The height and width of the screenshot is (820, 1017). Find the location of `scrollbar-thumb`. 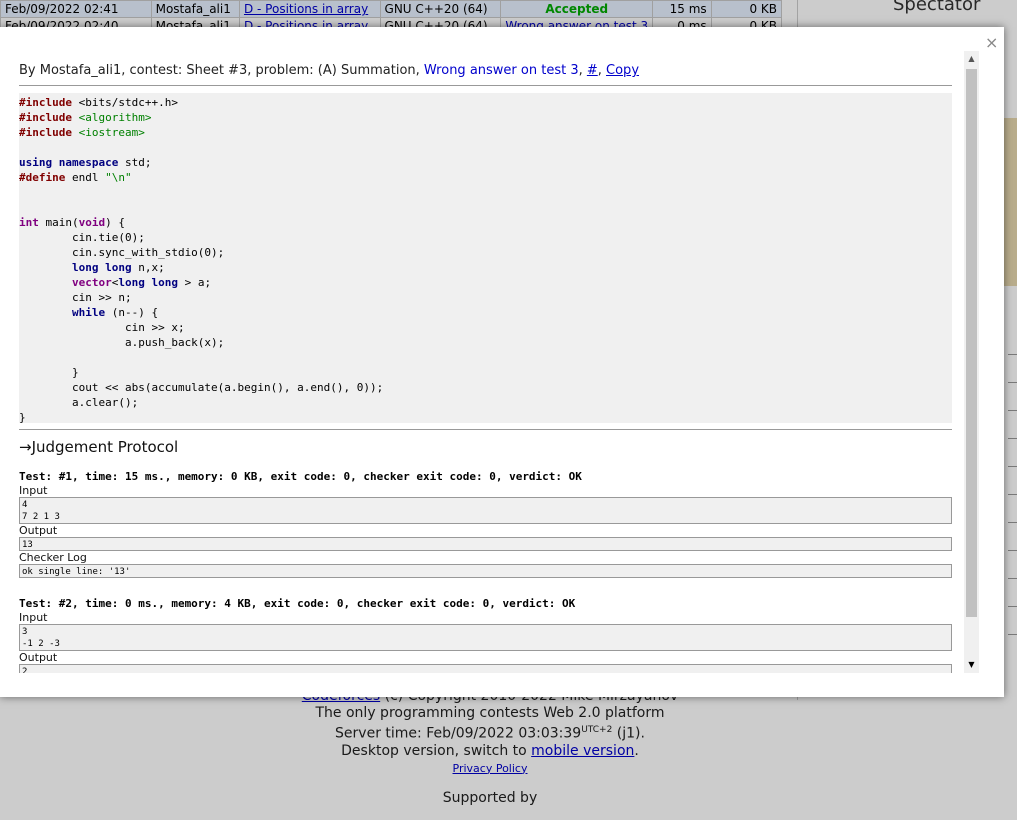

scrollbar-thumb is located at coordinates (971, 343).